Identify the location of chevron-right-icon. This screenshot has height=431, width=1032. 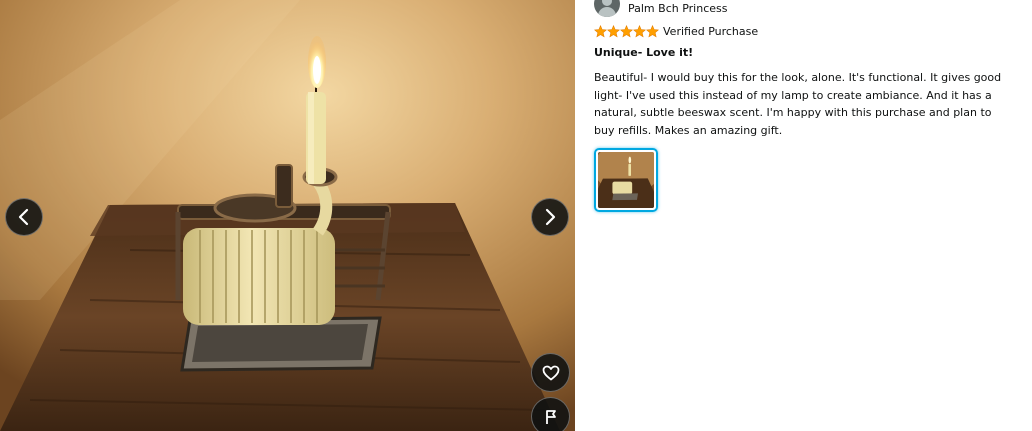
(550, 217).